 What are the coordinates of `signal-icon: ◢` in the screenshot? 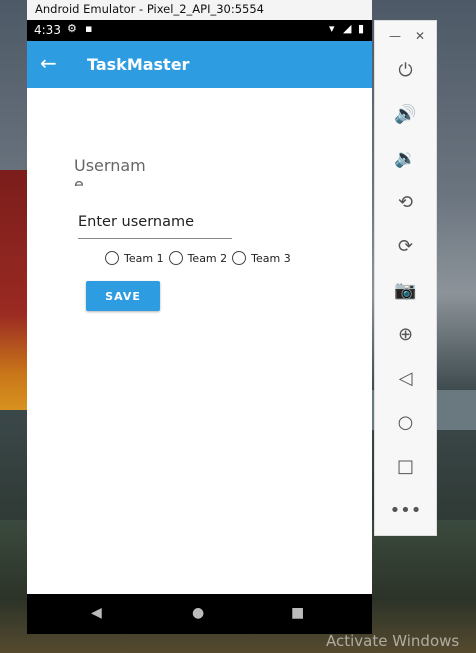 It's located at (347, 28).